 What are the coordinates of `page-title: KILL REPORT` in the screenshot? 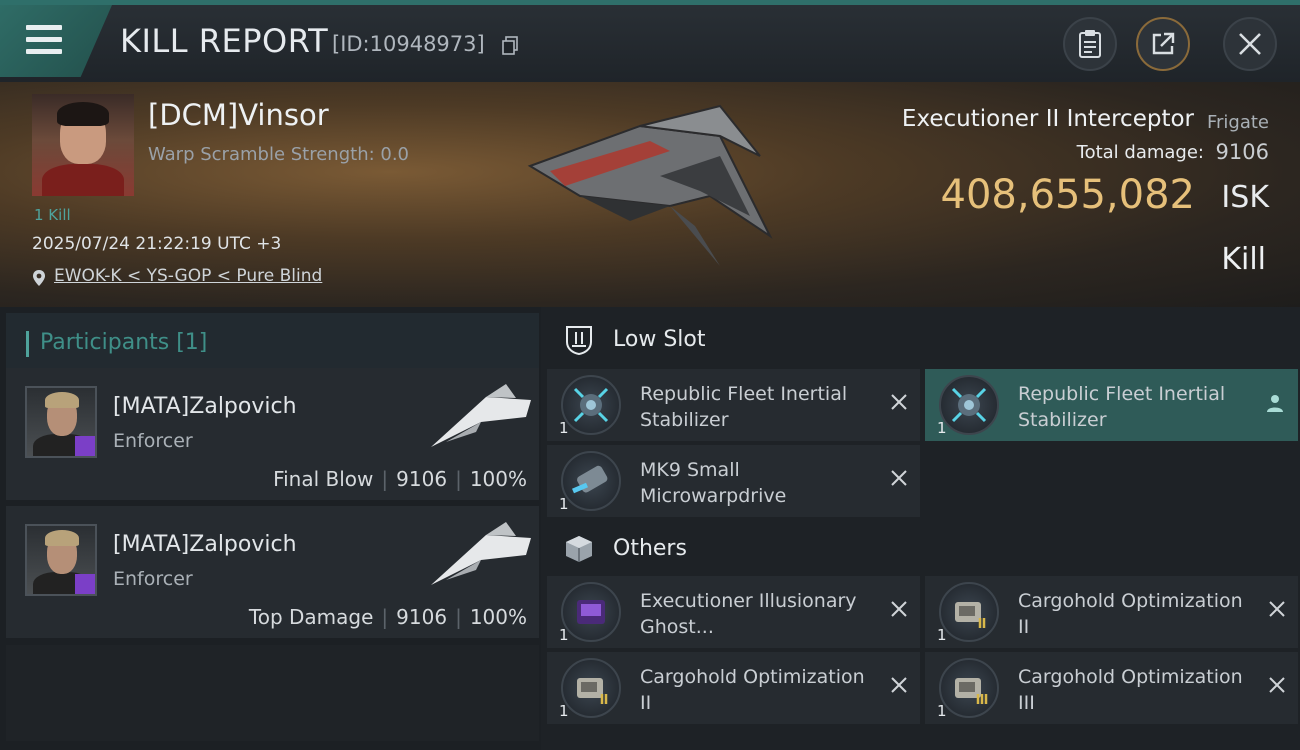 It's located at (224, 41).